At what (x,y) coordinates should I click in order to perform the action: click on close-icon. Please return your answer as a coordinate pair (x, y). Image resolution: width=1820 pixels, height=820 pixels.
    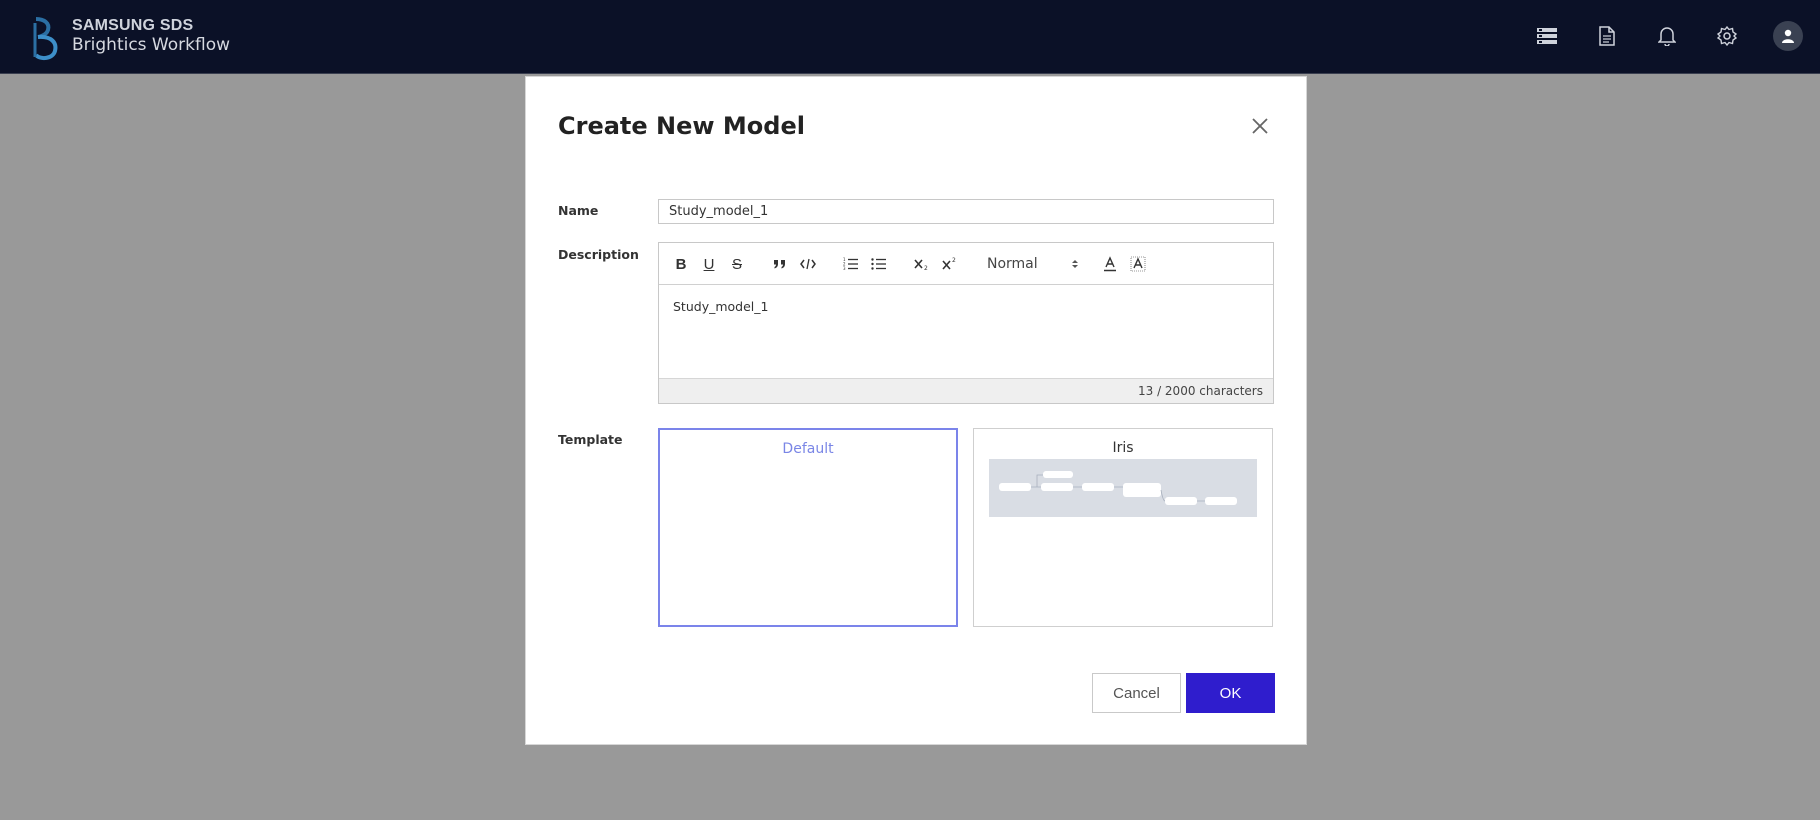
    Looking at the image, I should click on (1260, 126).